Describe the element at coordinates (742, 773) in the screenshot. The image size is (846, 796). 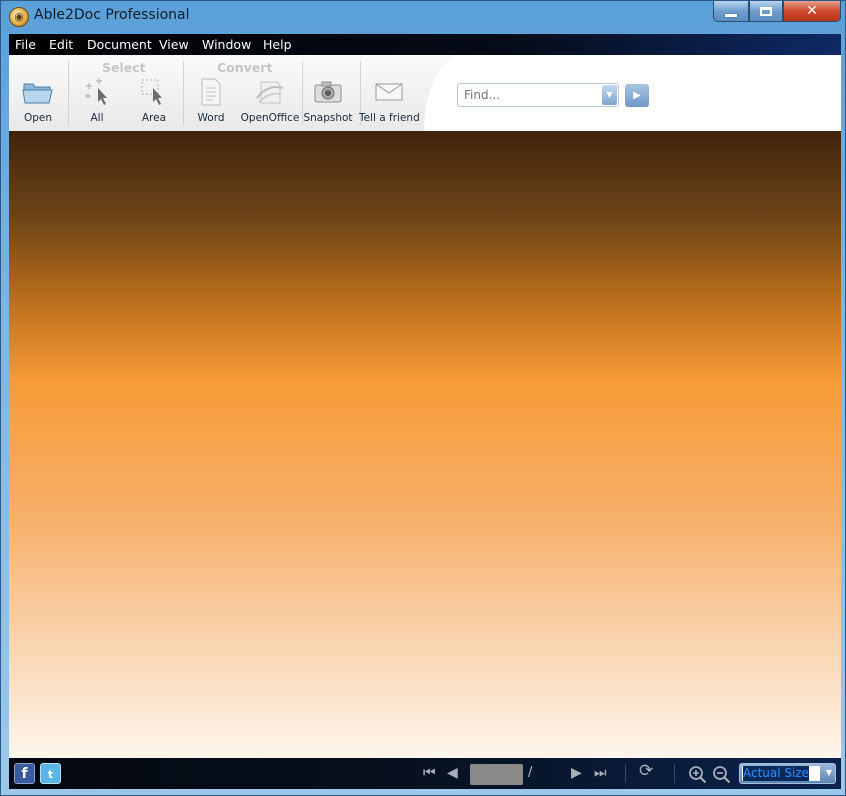
I see `text-cursor` at that location.